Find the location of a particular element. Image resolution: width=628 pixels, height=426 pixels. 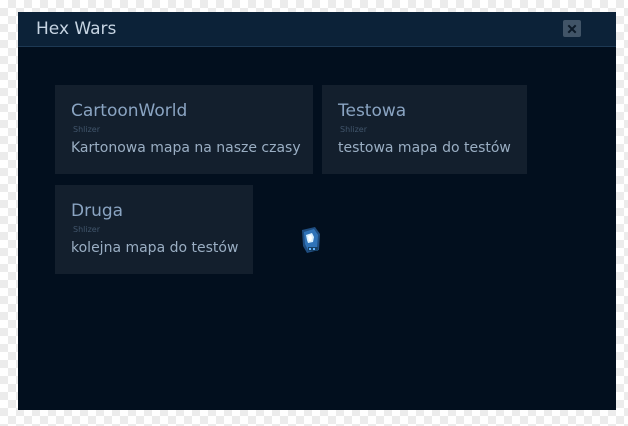

map-description: Kartonowa mapa na nasze czasy is located at coordinates (186, 148).